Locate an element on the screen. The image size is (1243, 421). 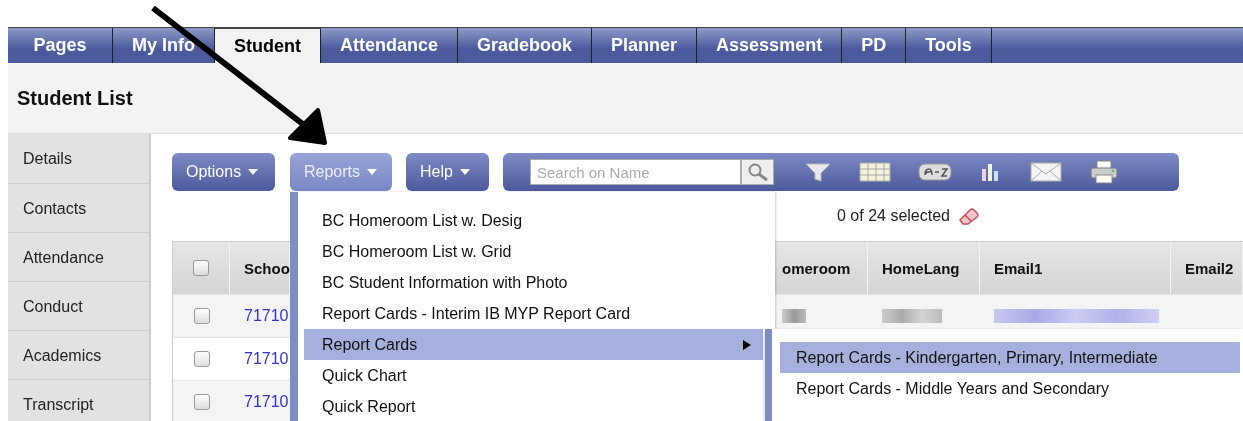
printer-icon is located at coordinates (1104, 172).